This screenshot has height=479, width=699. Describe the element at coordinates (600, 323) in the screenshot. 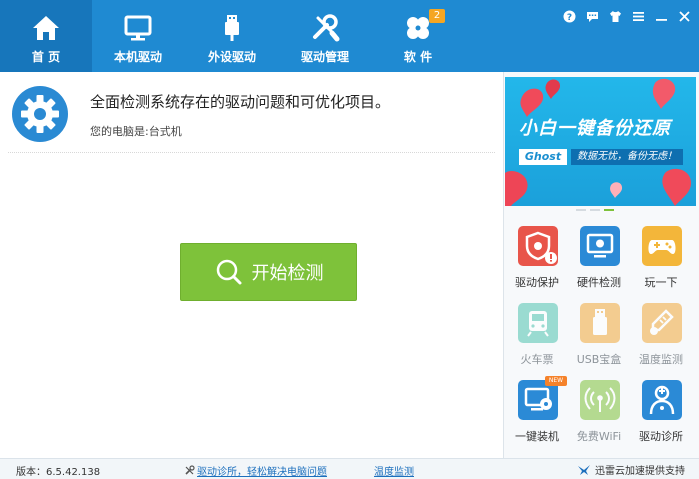

I see `usb-box-icon` at that location.